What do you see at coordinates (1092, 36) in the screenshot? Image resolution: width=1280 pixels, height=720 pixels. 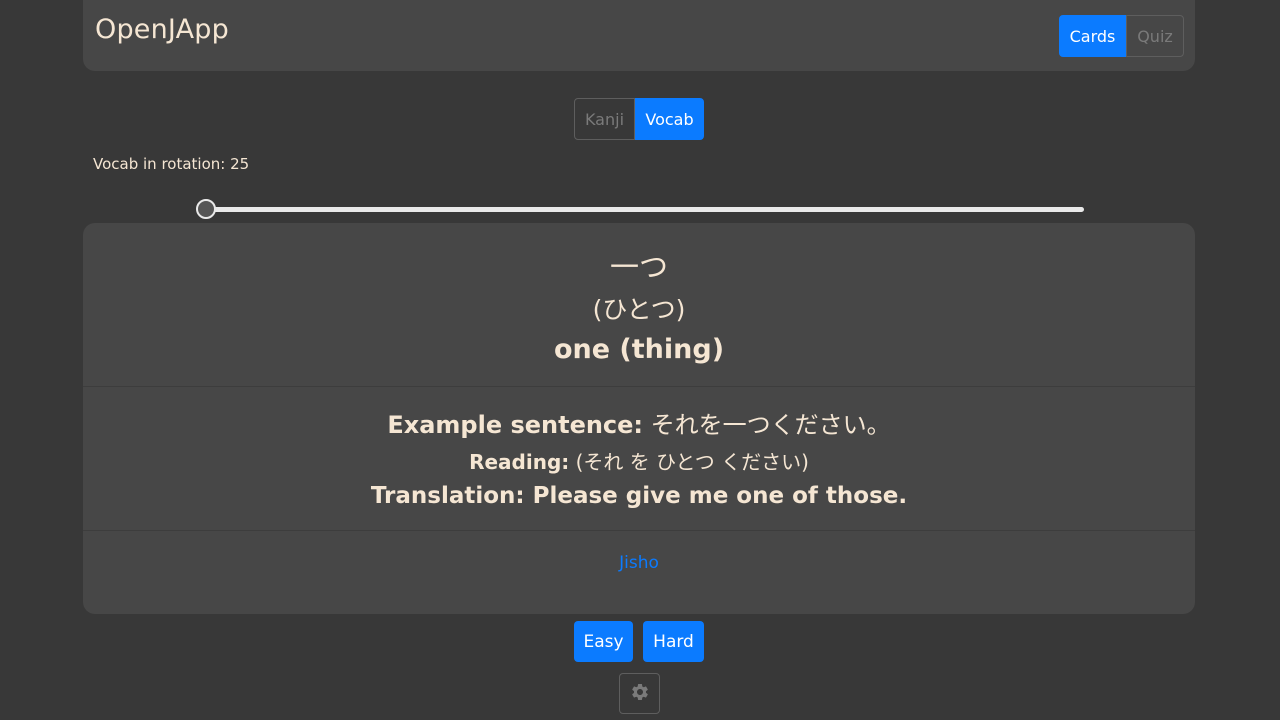 I see `tab-cards: Cards` at bounding box center [1092, 36].